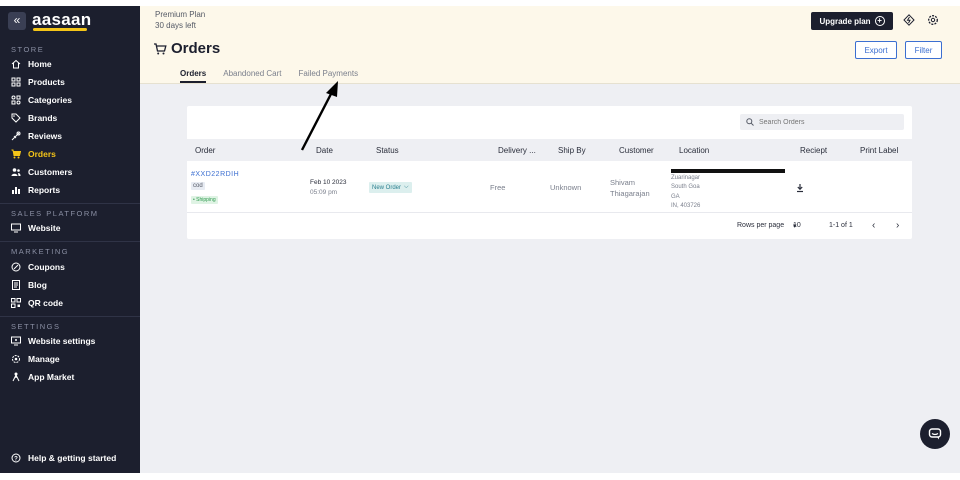 The width and height of the screenshot is (960, 480). I want to click on location-line: GA, so click(675, 197).